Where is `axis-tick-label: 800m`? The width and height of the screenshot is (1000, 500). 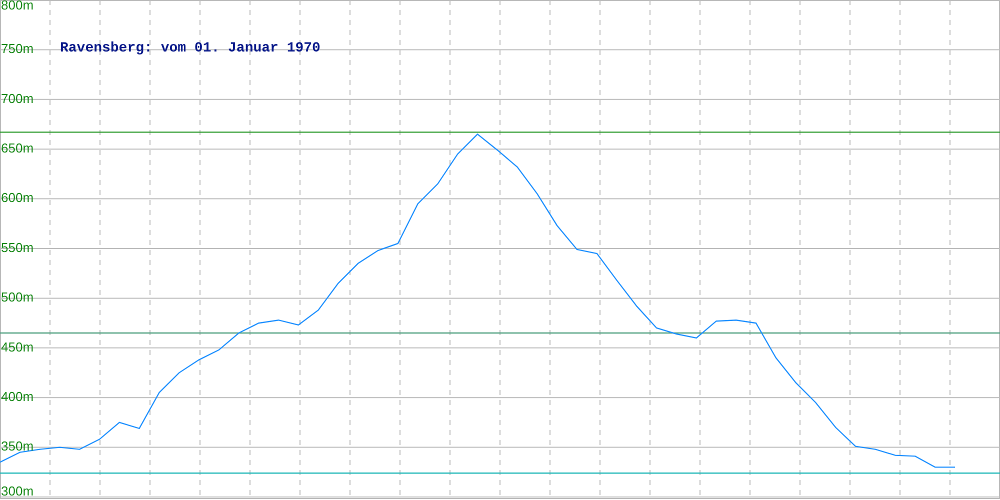
axis-tick-label: 800m is located at coordinates (17, 6).